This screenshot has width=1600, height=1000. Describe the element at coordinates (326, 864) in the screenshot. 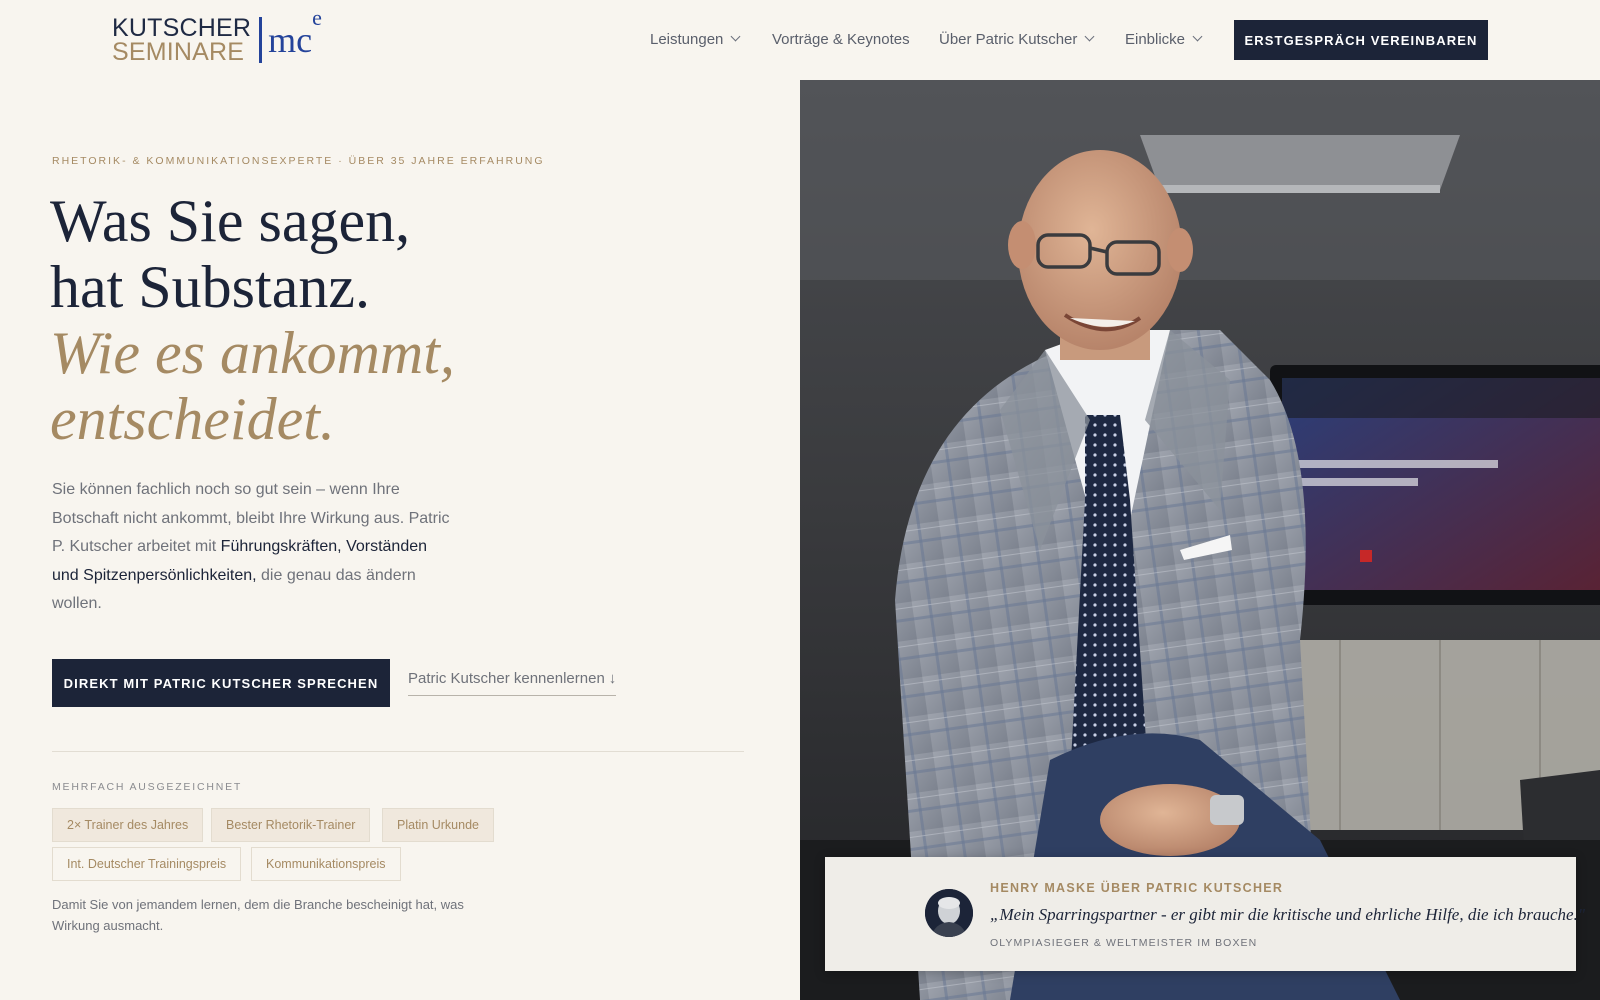

I see `award-badge: Kommunikationspreis` at that location.